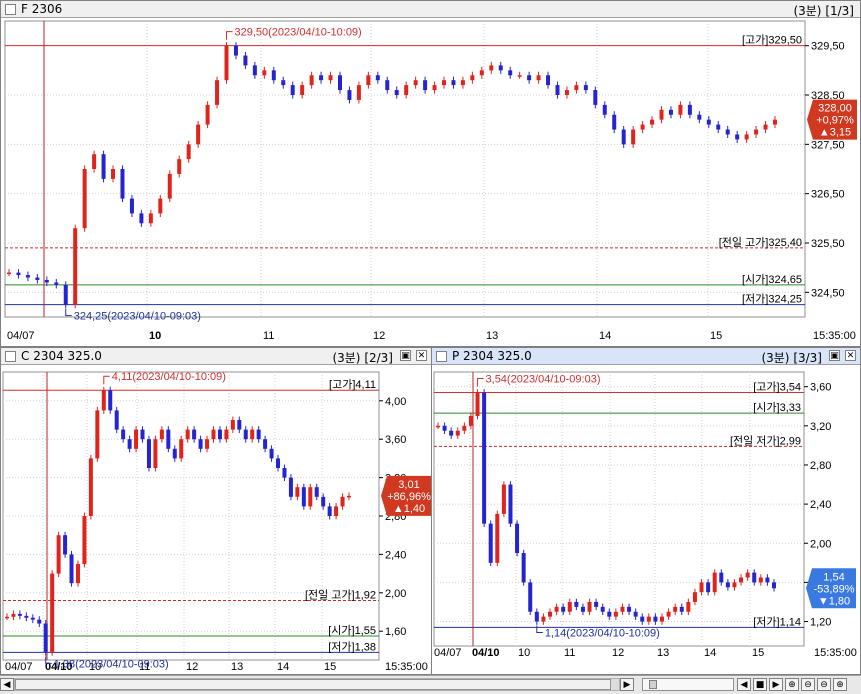 Image resolution: width=861 pixels, height=694 pixels. I want to click on current-change: ▲1,40, so click(409, 509).